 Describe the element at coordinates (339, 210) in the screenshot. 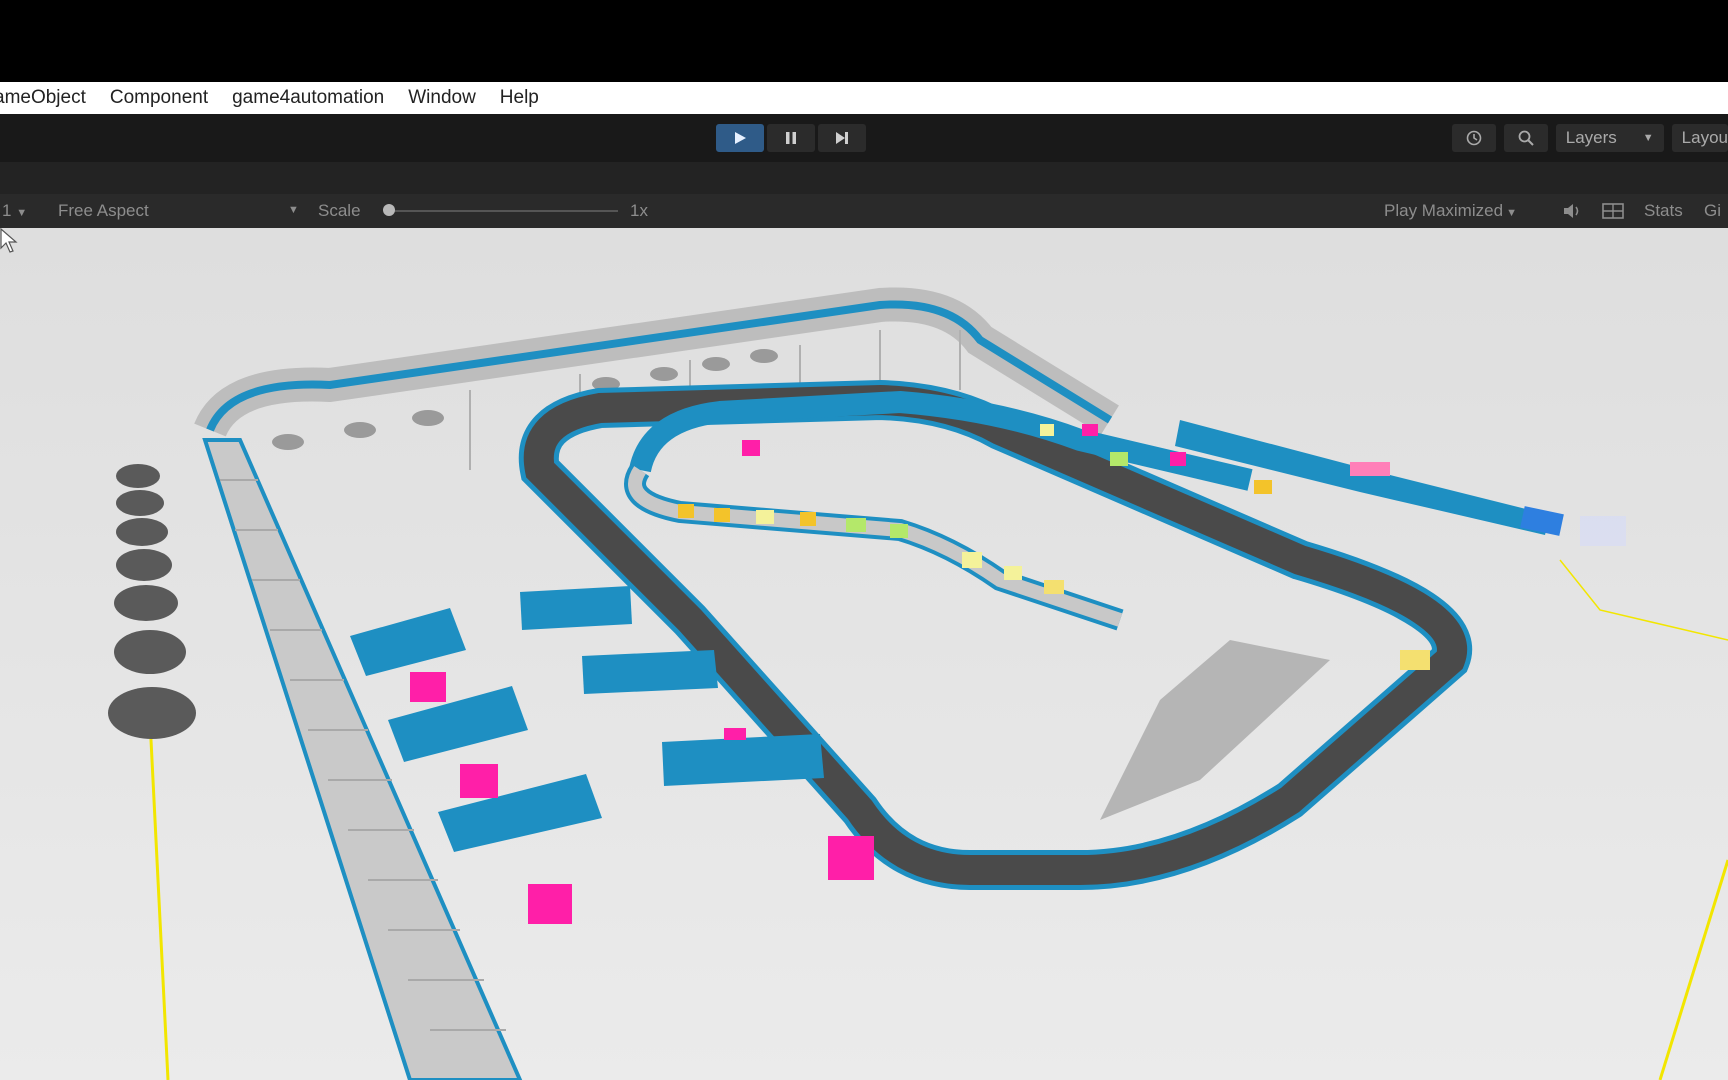

I see `scale-label: Scale` at that location.